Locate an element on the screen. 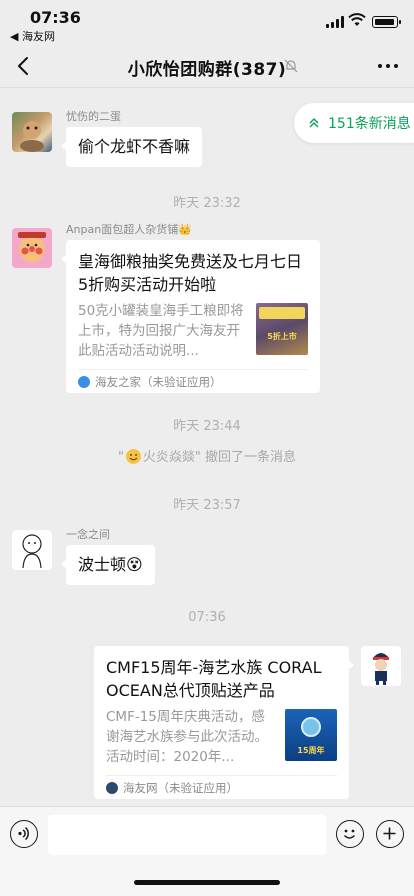 Image resolution: width=414 pixels, height=896 pixels. chat-header: 小欣怡团购群(387) is located at coordinates (207, 66).